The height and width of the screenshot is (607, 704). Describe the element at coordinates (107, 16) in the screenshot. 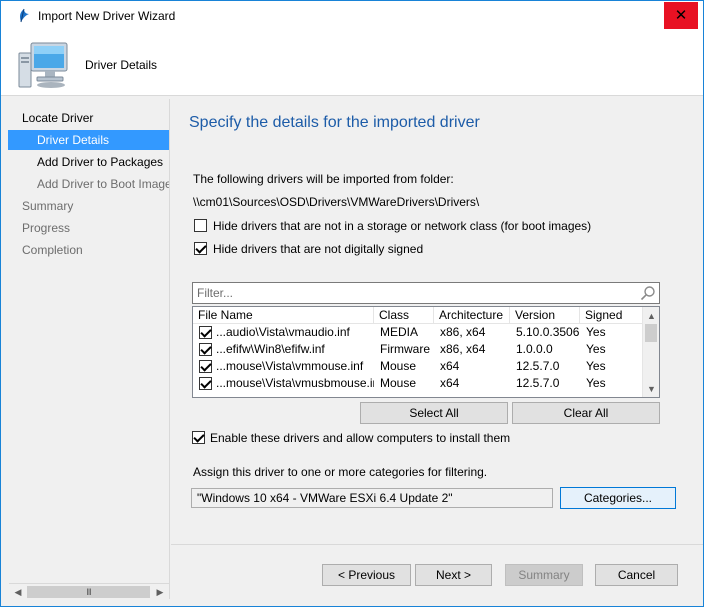

I see `window-title: Import New Driver Wizard` at that location.